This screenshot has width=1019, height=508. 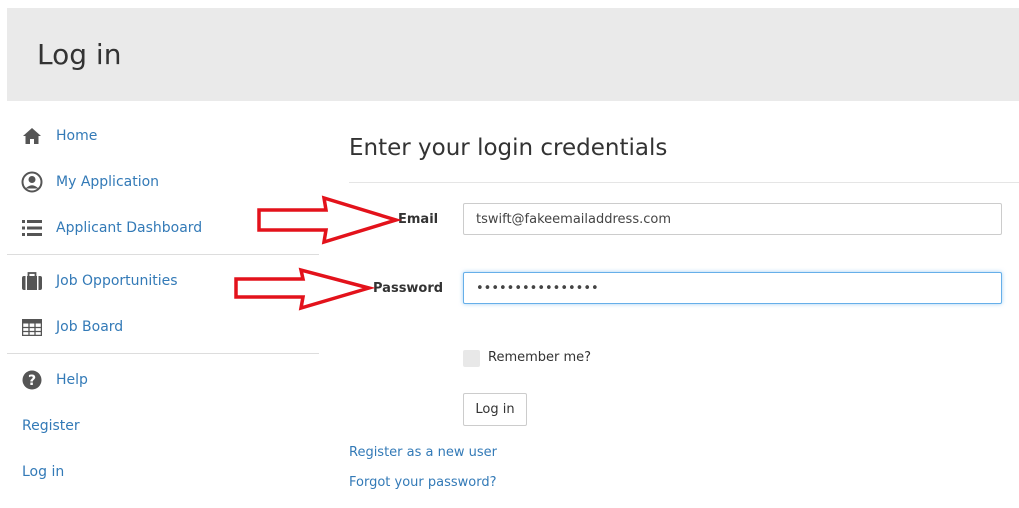 What do you see at coordinates (329, 220) in the screenshot?
I see `email-annotation-arrow-icon` at bounding box center [329, 220].